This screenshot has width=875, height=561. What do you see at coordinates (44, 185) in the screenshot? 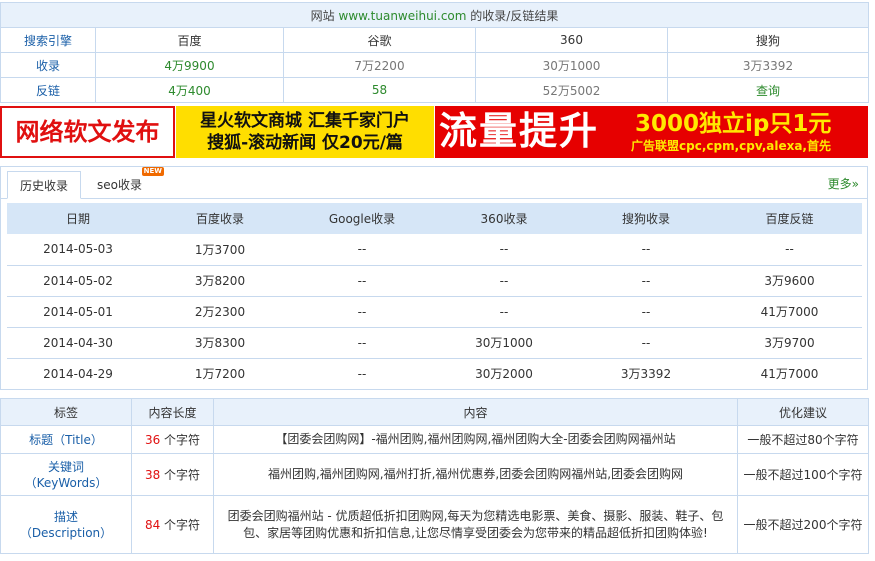
I see `tab-history-index: 历史收录` at bounding box center [44, 185].